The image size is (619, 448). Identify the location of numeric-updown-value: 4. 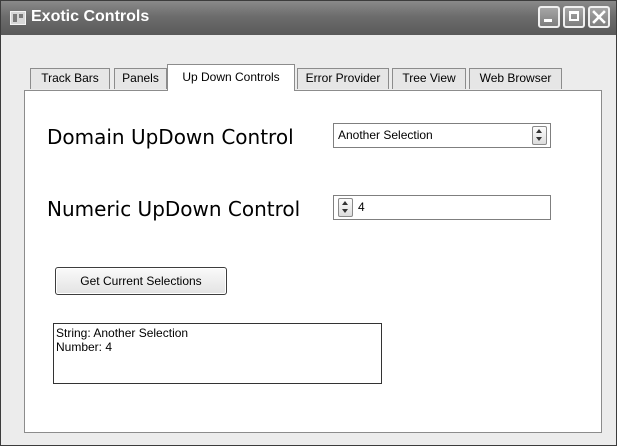
(361, 207).